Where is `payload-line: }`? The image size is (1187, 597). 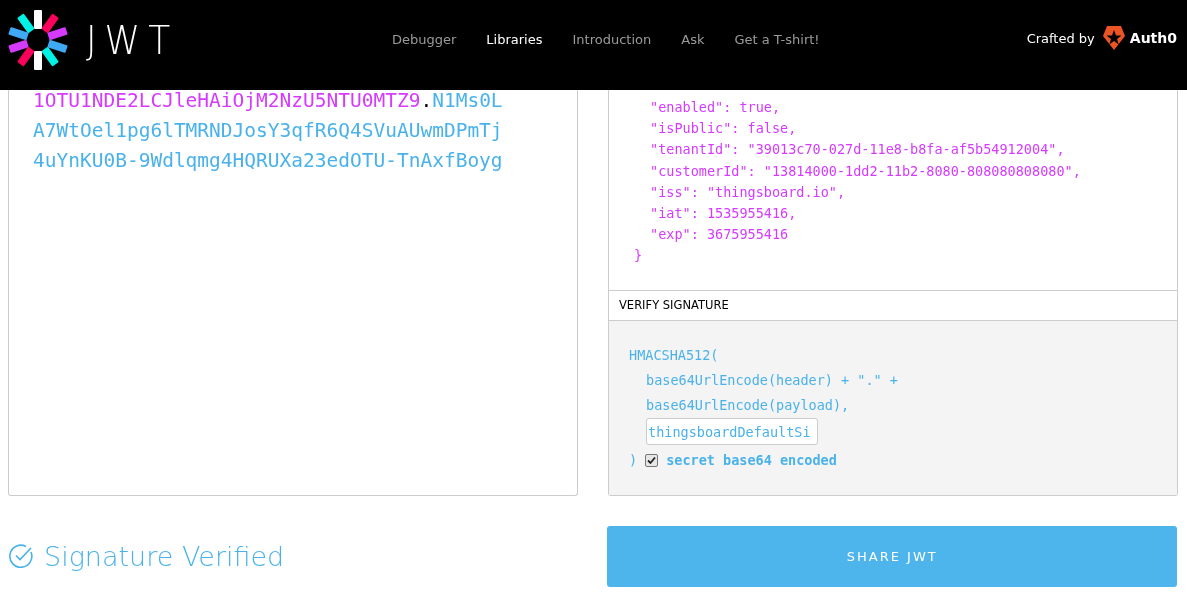 payload-line: } is located at coordinates (639, 256).